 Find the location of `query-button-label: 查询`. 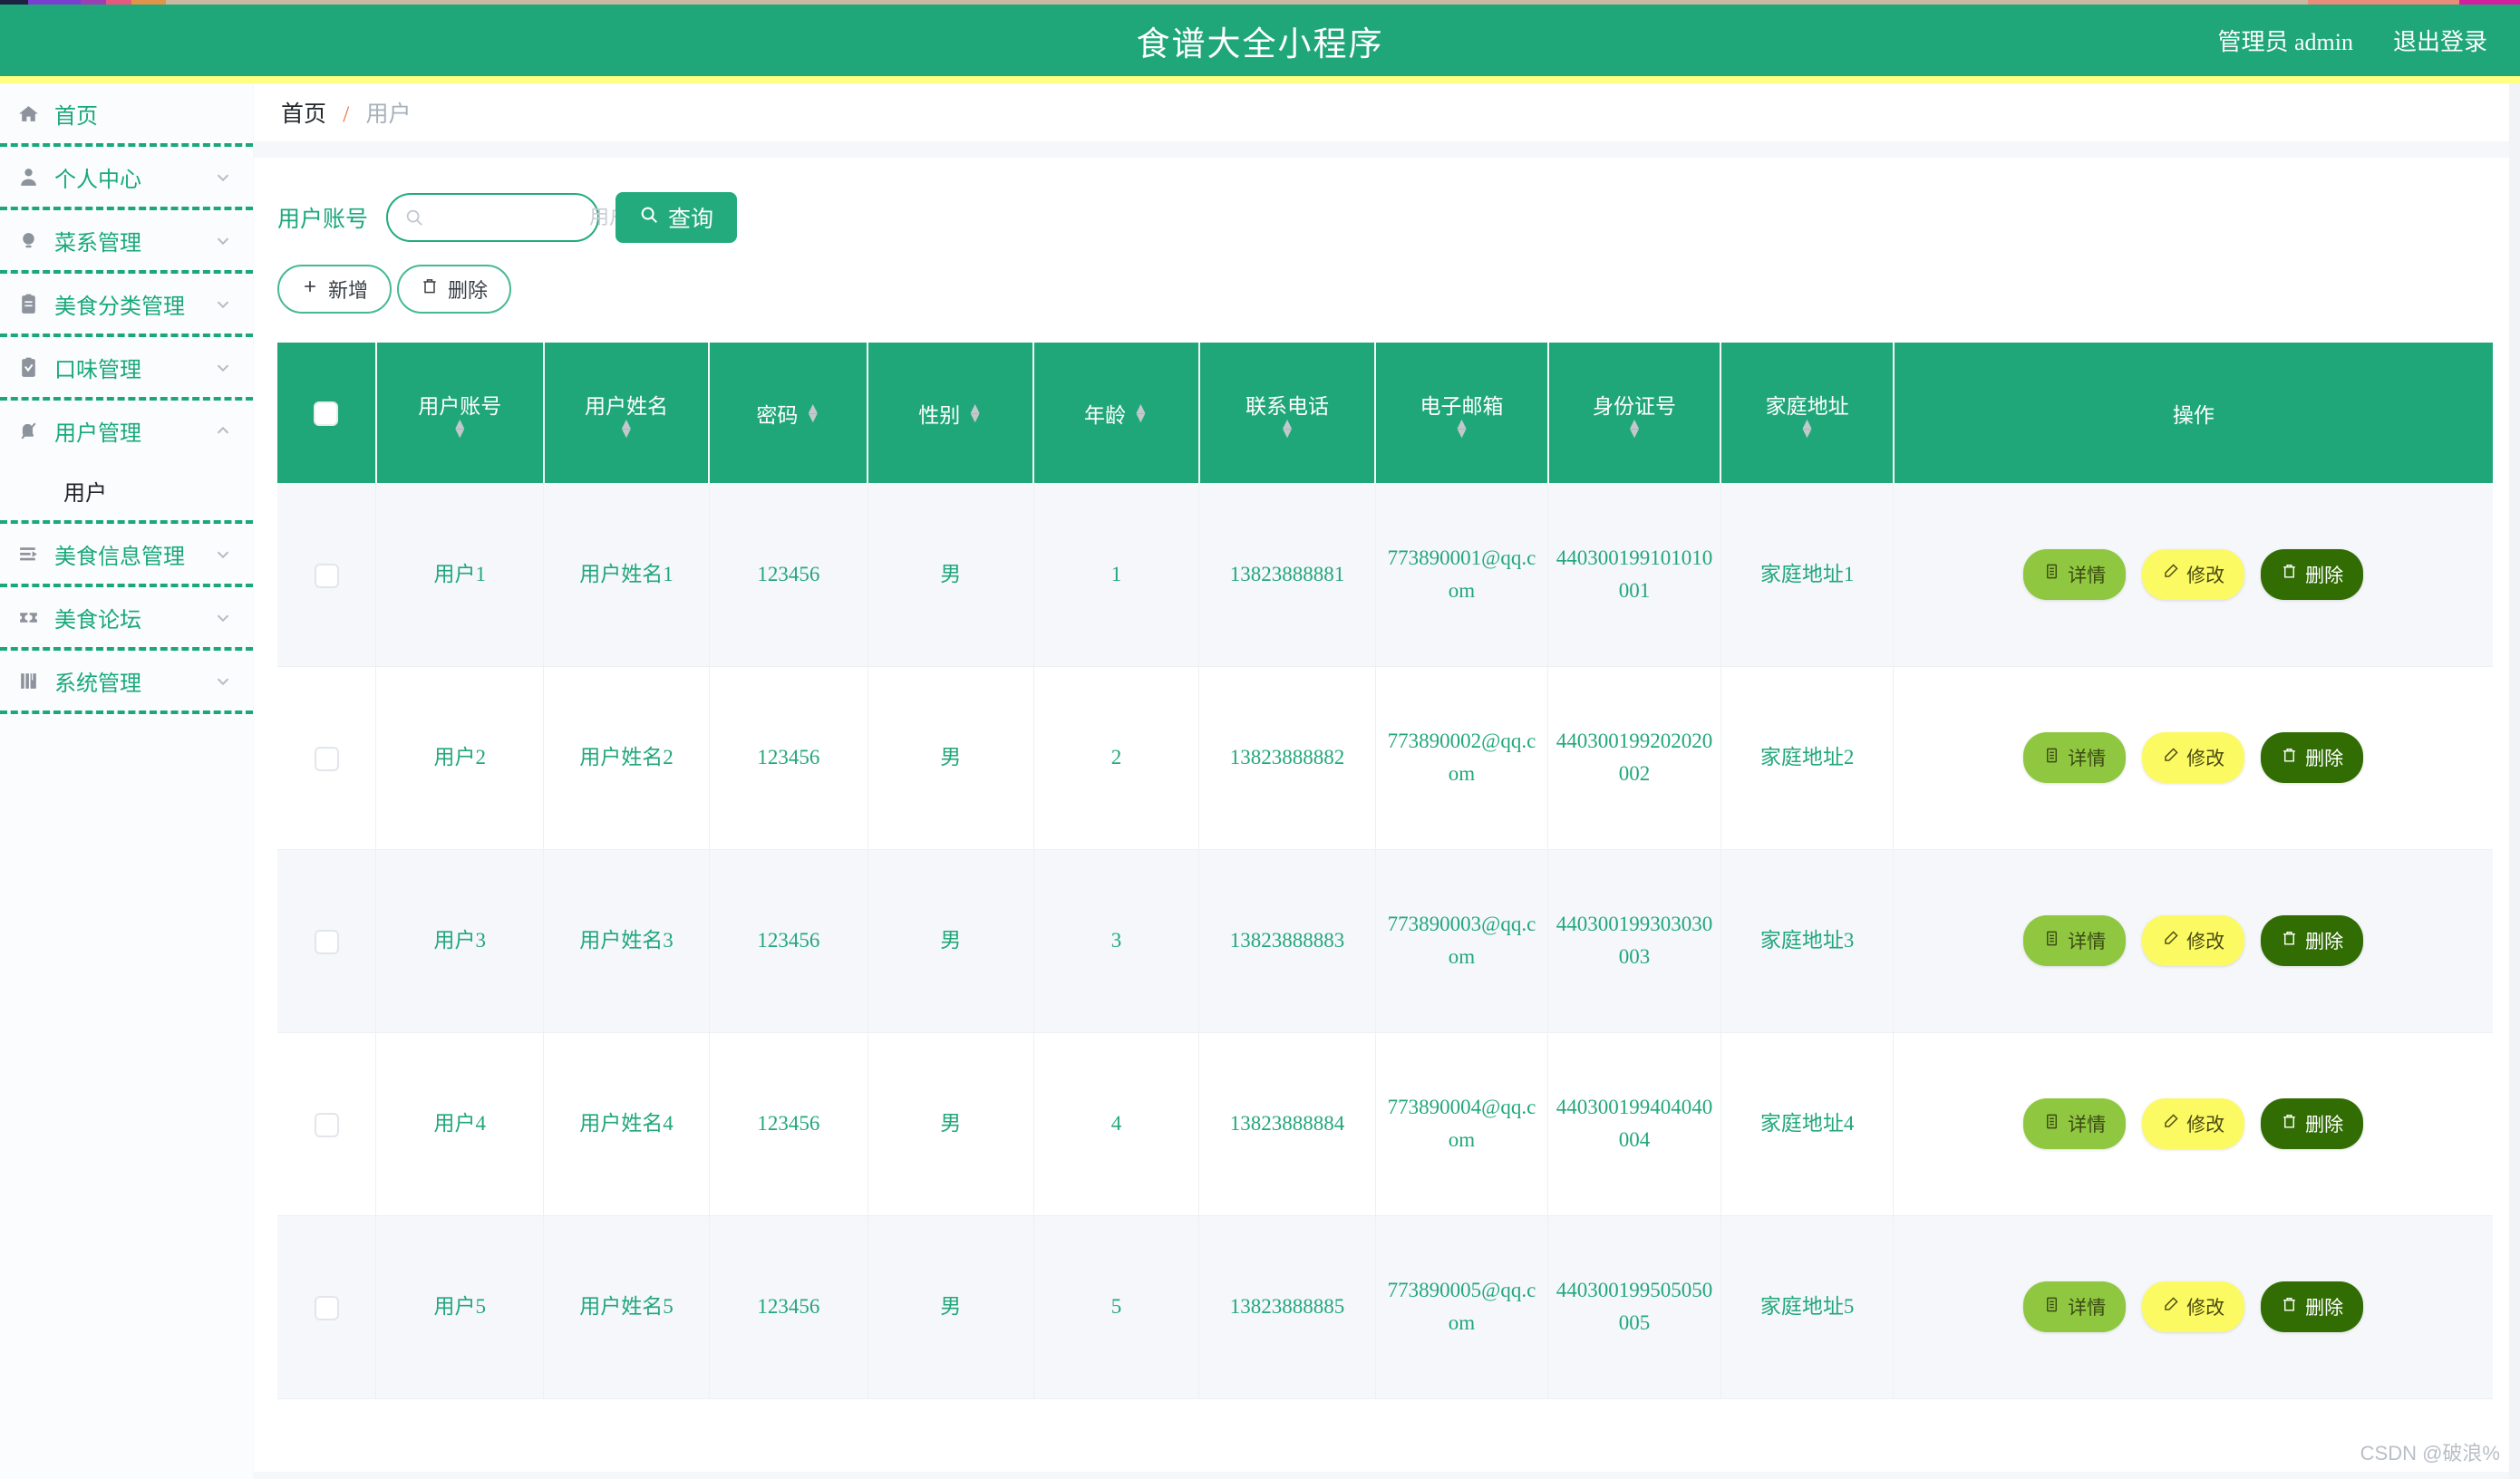

query-button-label: 查询 is located at coordinates (691, 220).